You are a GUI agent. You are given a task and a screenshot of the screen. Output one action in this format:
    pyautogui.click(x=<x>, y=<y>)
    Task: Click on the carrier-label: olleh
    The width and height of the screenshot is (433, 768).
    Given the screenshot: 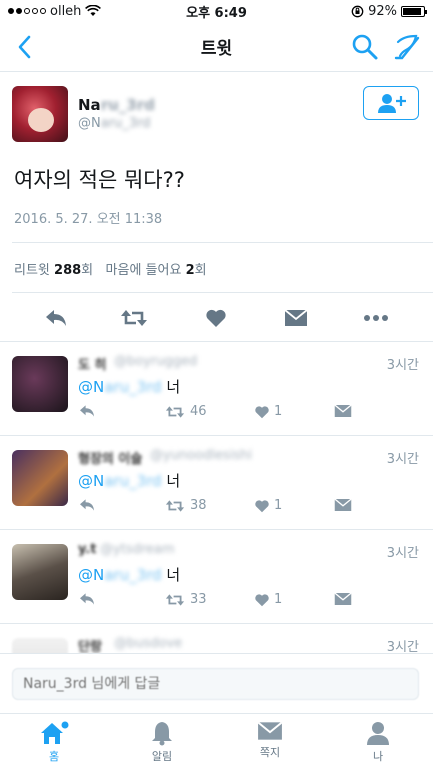 What is the action you would take?
    pyautogui.click(x=66, y=11)
    